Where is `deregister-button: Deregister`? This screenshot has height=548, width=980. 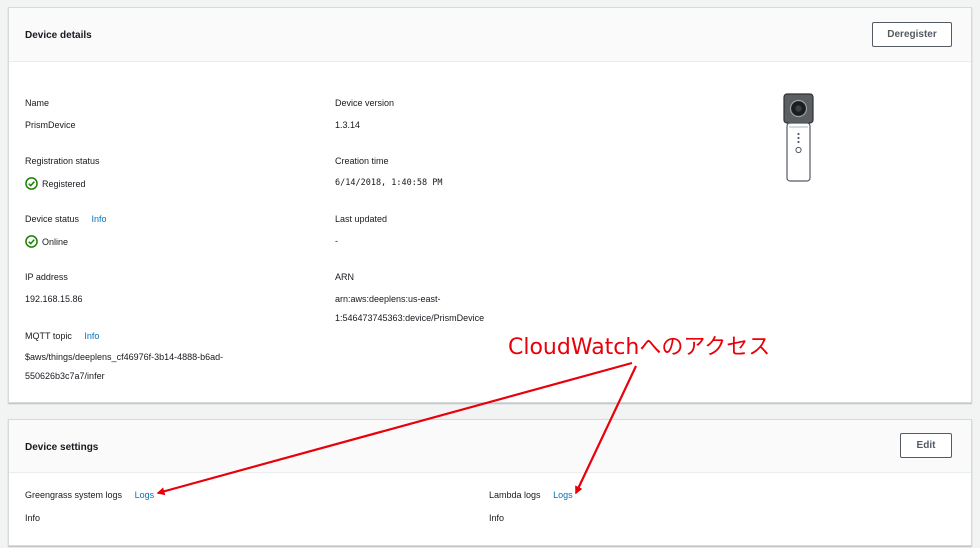
deregister-button: Deregister is located at coordinates (912, 34).